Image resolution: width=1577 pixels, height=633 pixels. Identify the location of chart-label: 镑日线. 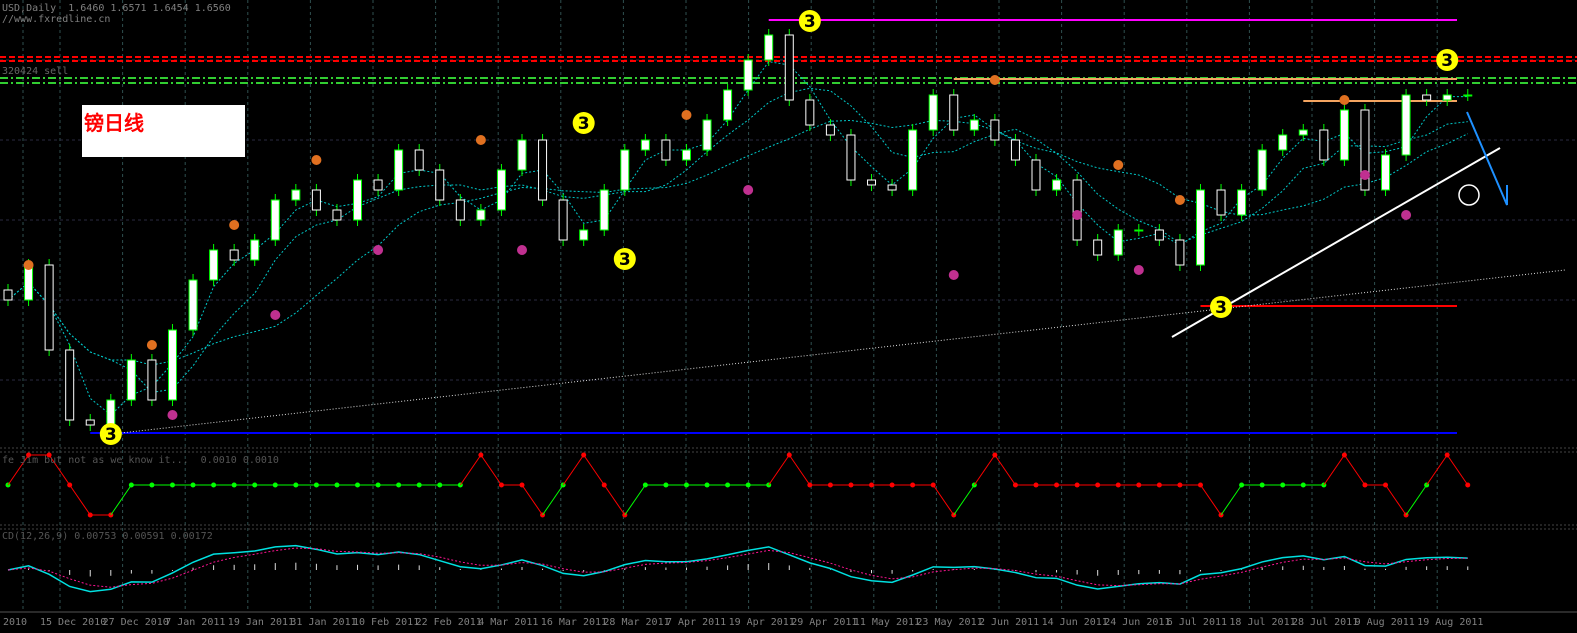
(114, 123).